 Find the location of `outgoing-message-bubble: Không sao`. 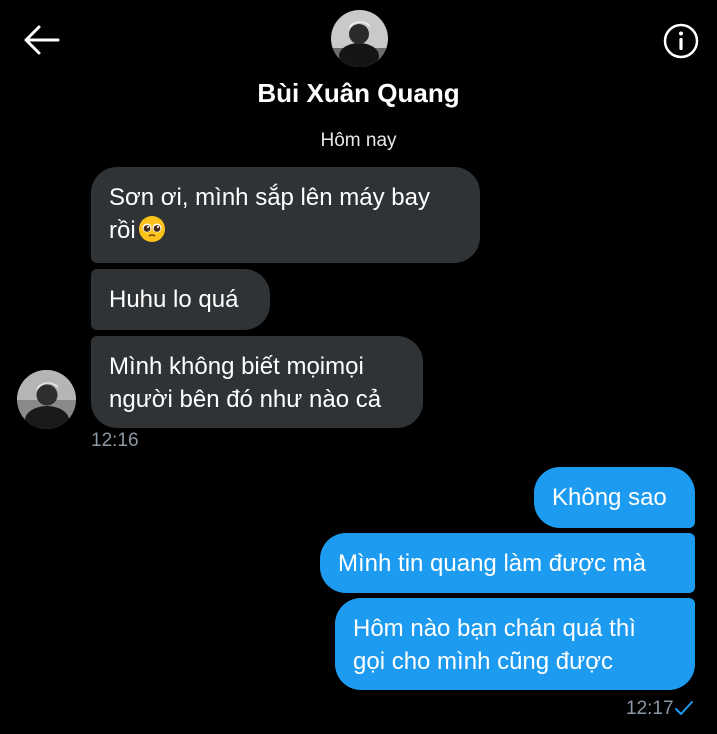

outgoing-message-bubble: Không sao is located at coordinates (614, 497).